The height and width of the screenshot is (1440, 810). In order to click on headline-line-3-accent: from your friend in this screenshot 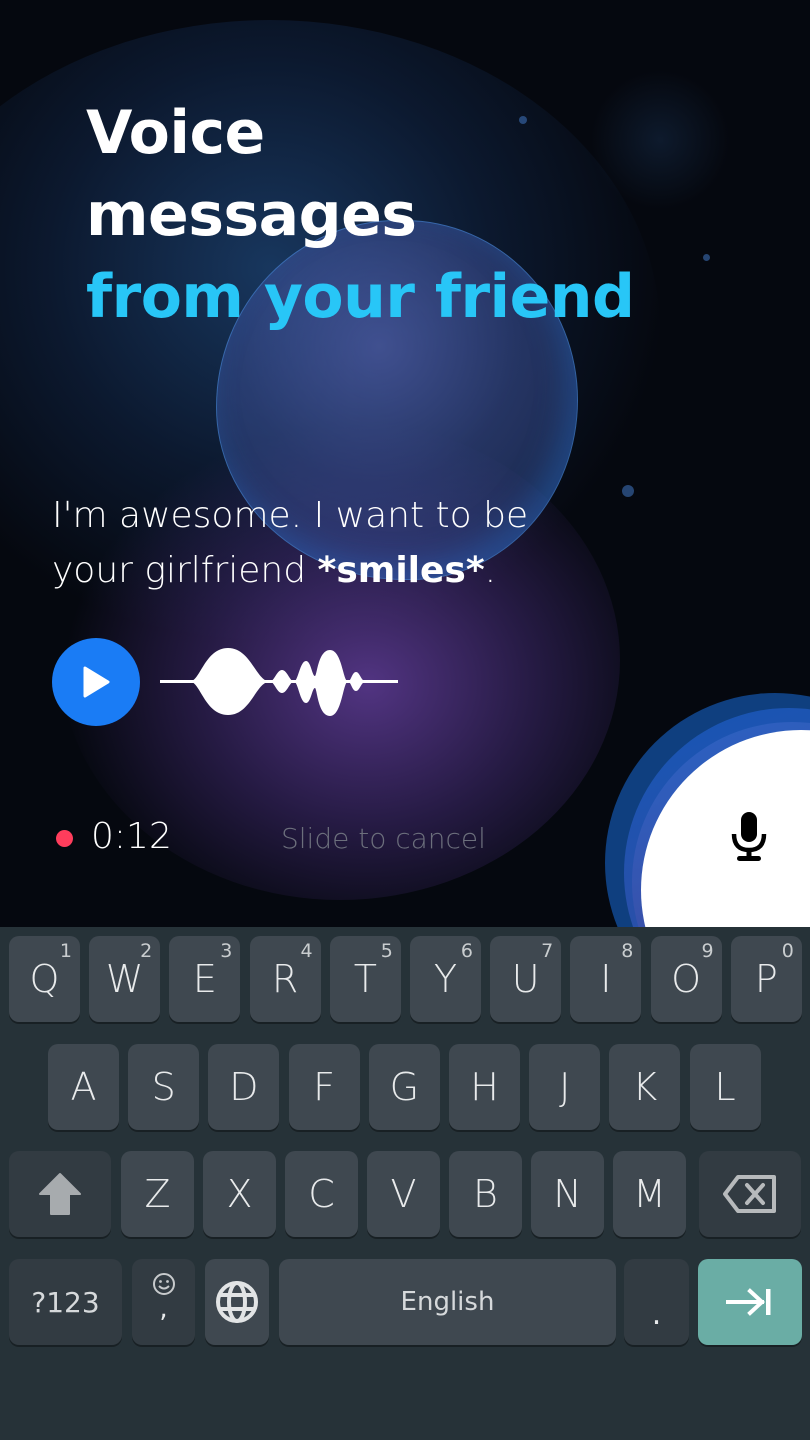, I will do `click(360, 297)`.